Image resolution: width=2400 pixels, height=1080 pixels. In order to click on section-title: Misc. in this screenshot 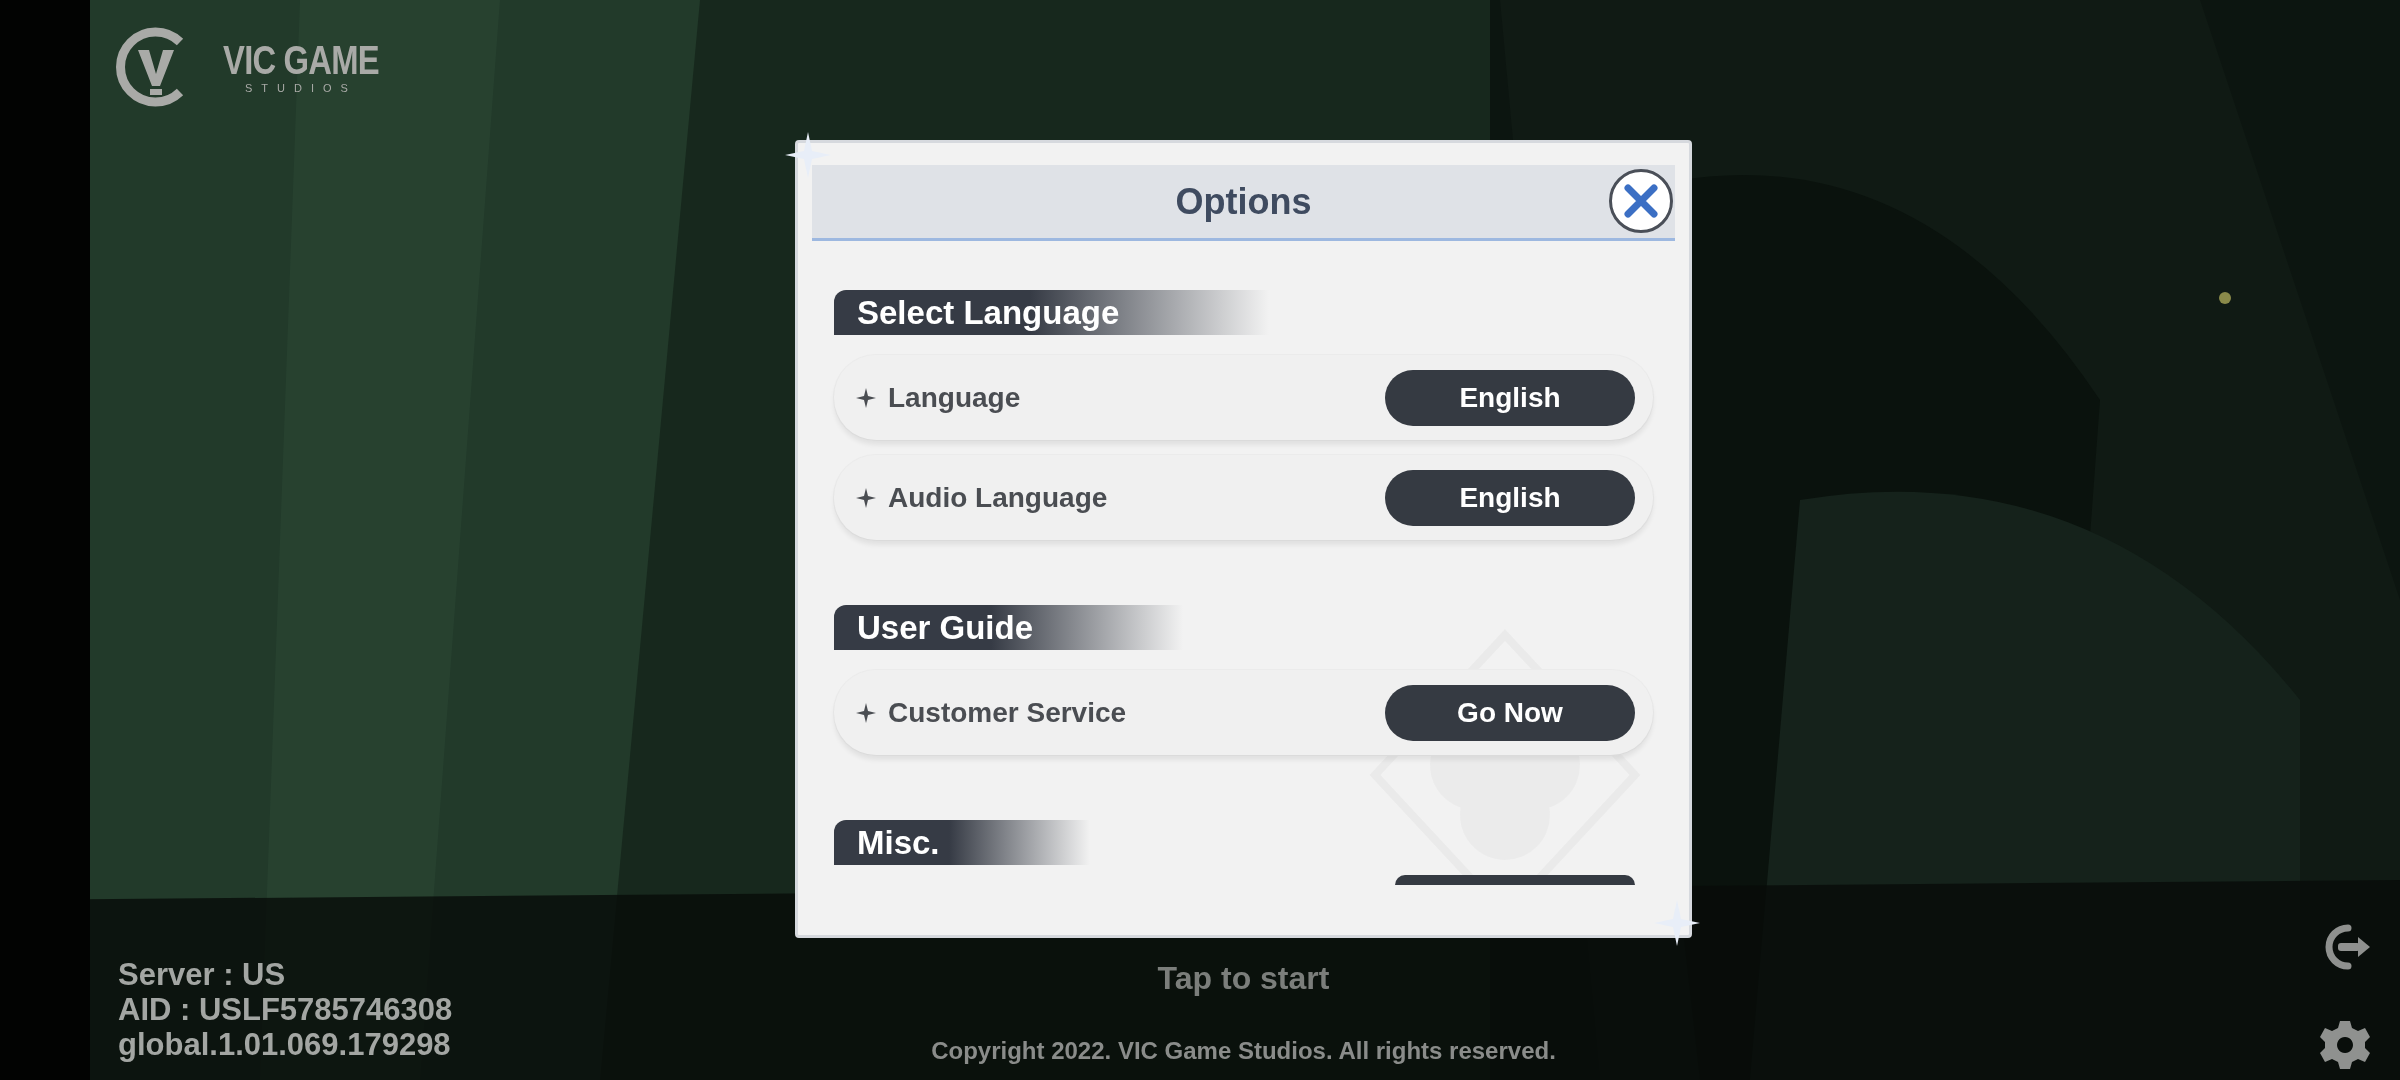, I will do `click(898, 842)`.